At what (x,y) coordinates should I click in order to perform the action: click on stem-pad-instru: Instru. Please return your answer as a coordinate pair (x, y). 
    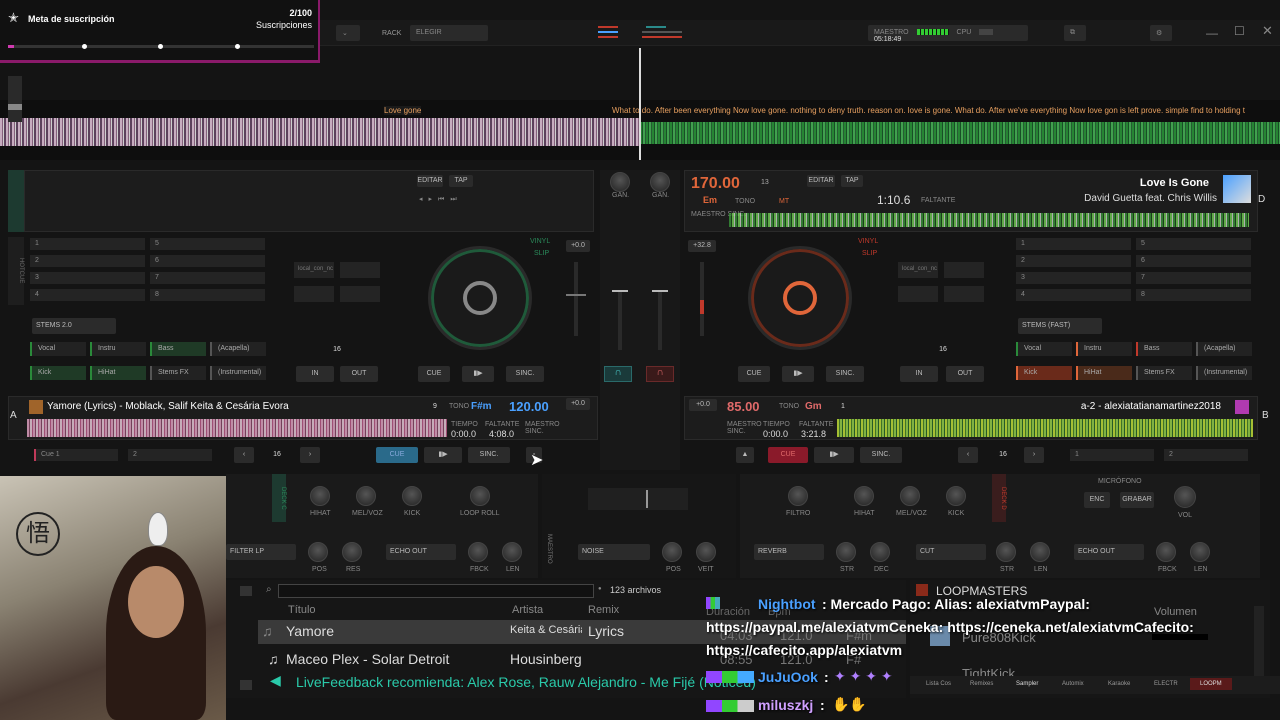
    Looking at the image, I should click on (1104, 349).